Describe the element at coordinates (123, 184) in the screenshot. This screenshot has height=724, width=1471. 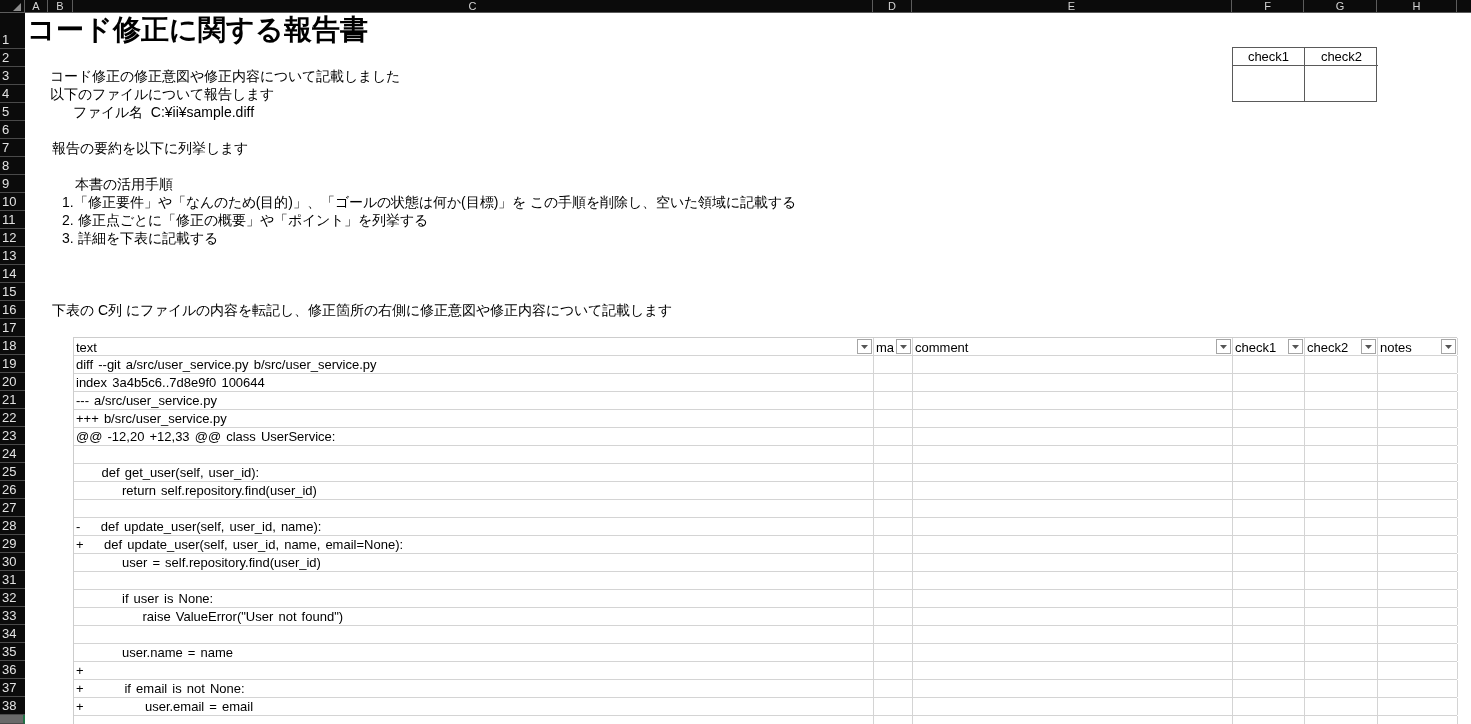
I see `guide-heading: 本書の活用手順` at that location.